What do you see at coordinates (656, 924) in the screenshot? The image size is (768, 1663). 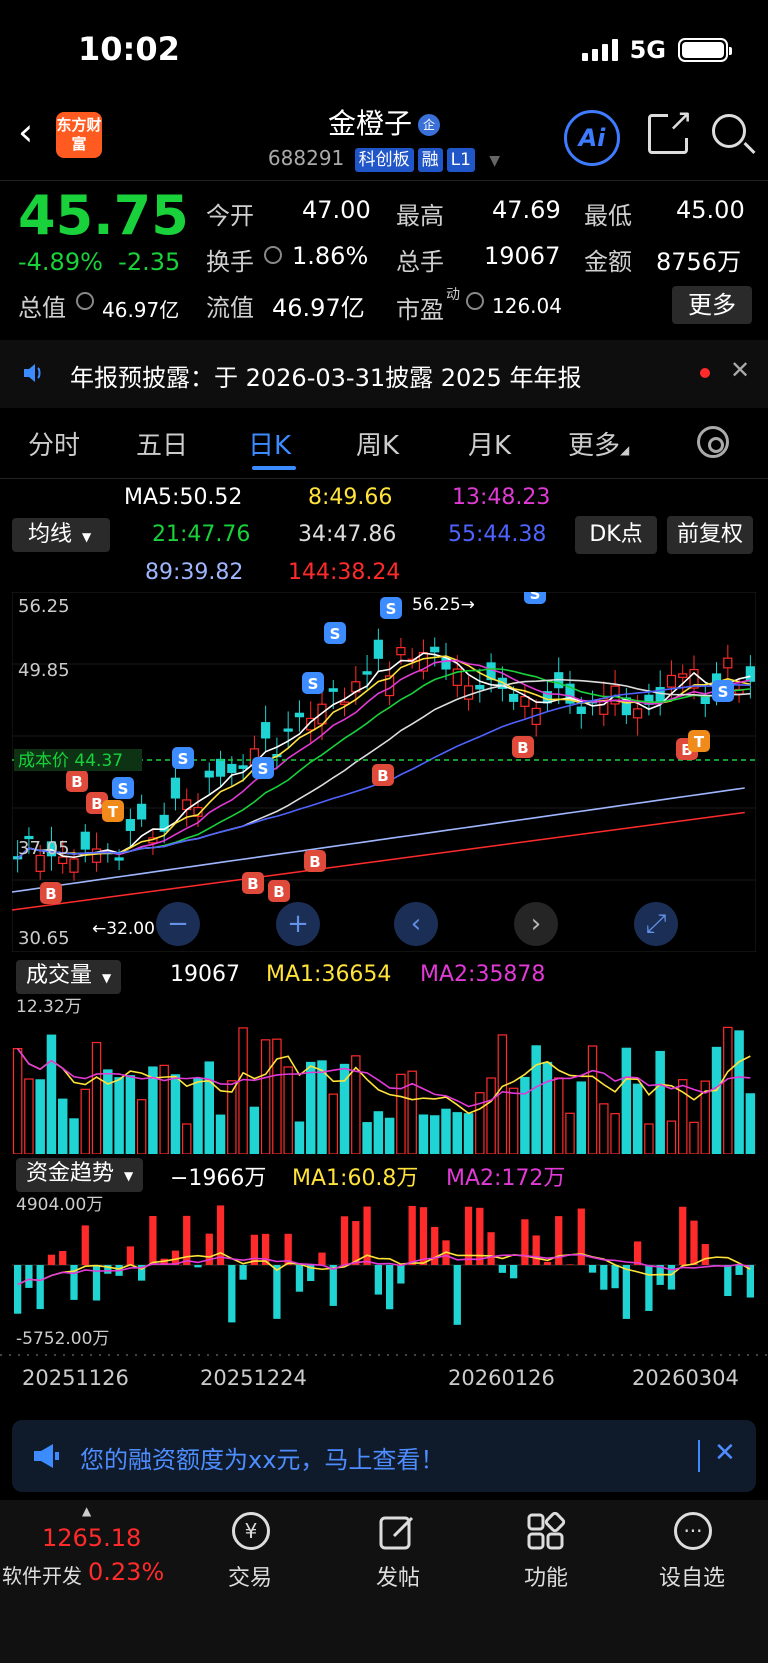 I see `fullscreen-icon: ⤢` at bounding box center [656, 924].